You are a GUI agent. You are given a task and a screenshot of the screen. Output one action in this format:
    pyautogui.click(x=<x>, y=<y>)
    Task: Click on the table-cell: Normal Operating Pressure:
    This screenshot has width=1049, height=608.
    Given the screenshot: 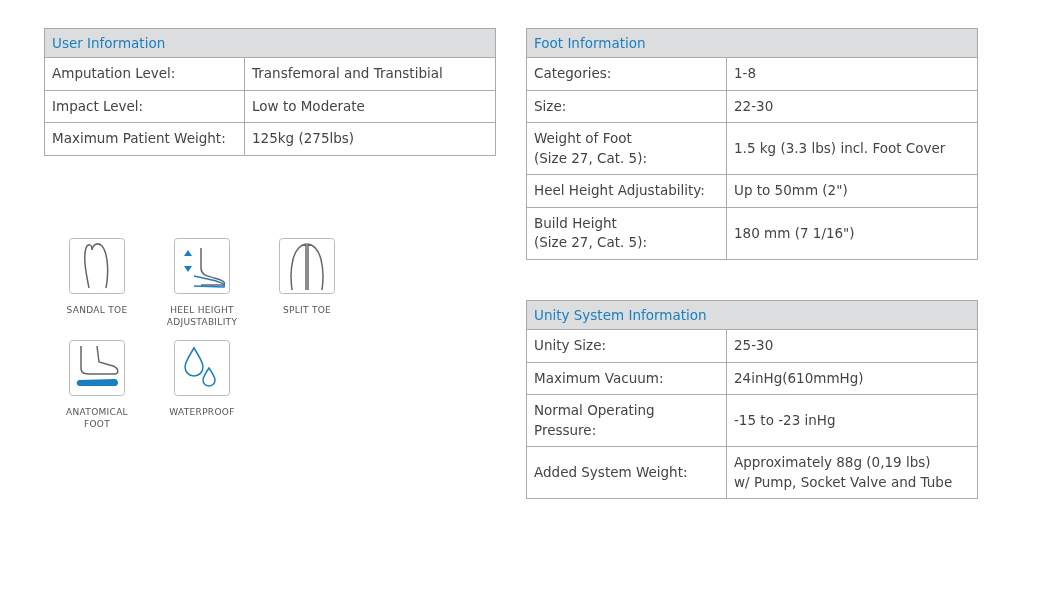 What is the action you would take?
    pyautogui.click(x=626, y=420)
    